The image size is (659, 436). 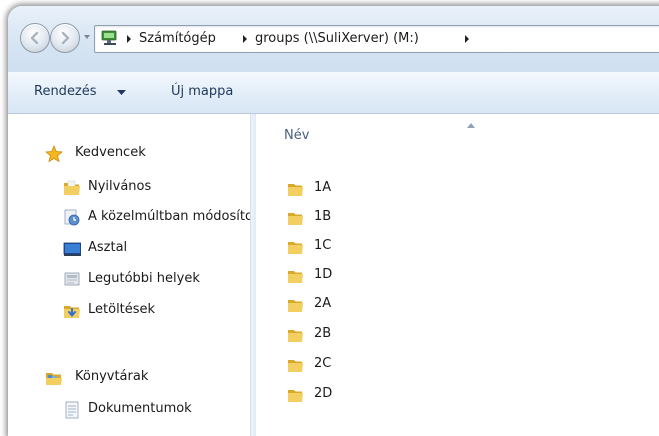 I want to click on back-button, so click(x=35, y=38).